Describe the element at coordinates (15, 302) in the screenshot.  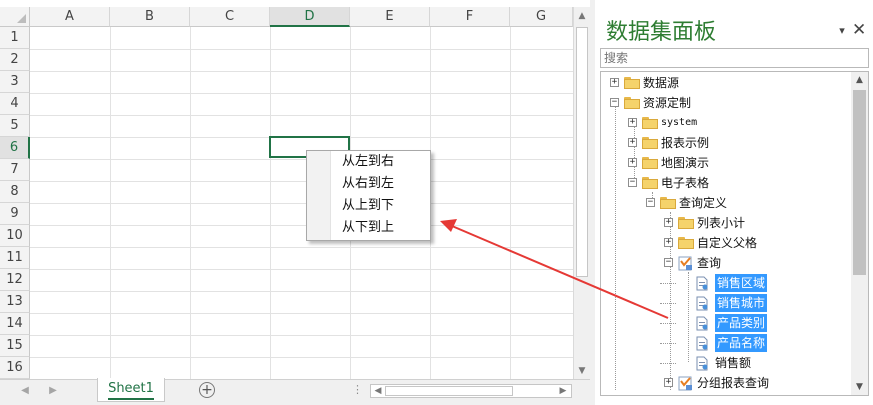
I see `row-header-13: 13` at that location.